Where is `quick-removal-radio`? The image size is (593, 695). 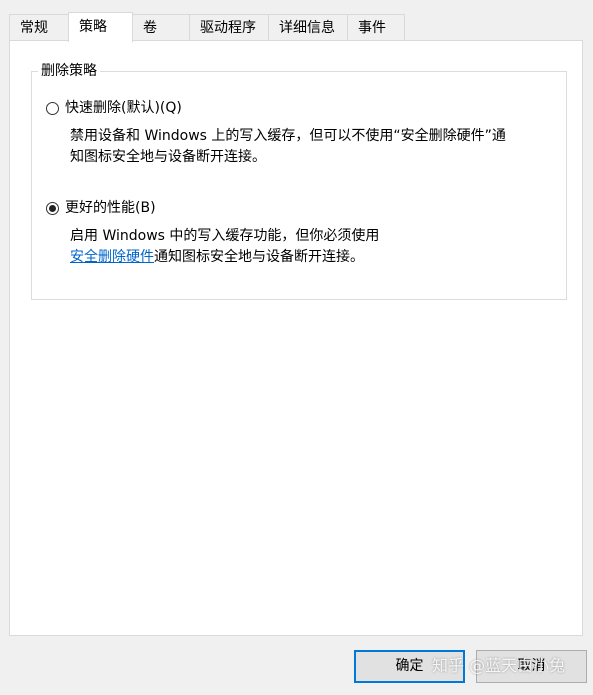
quick-removal-radio is located at coordinates (52, 108).